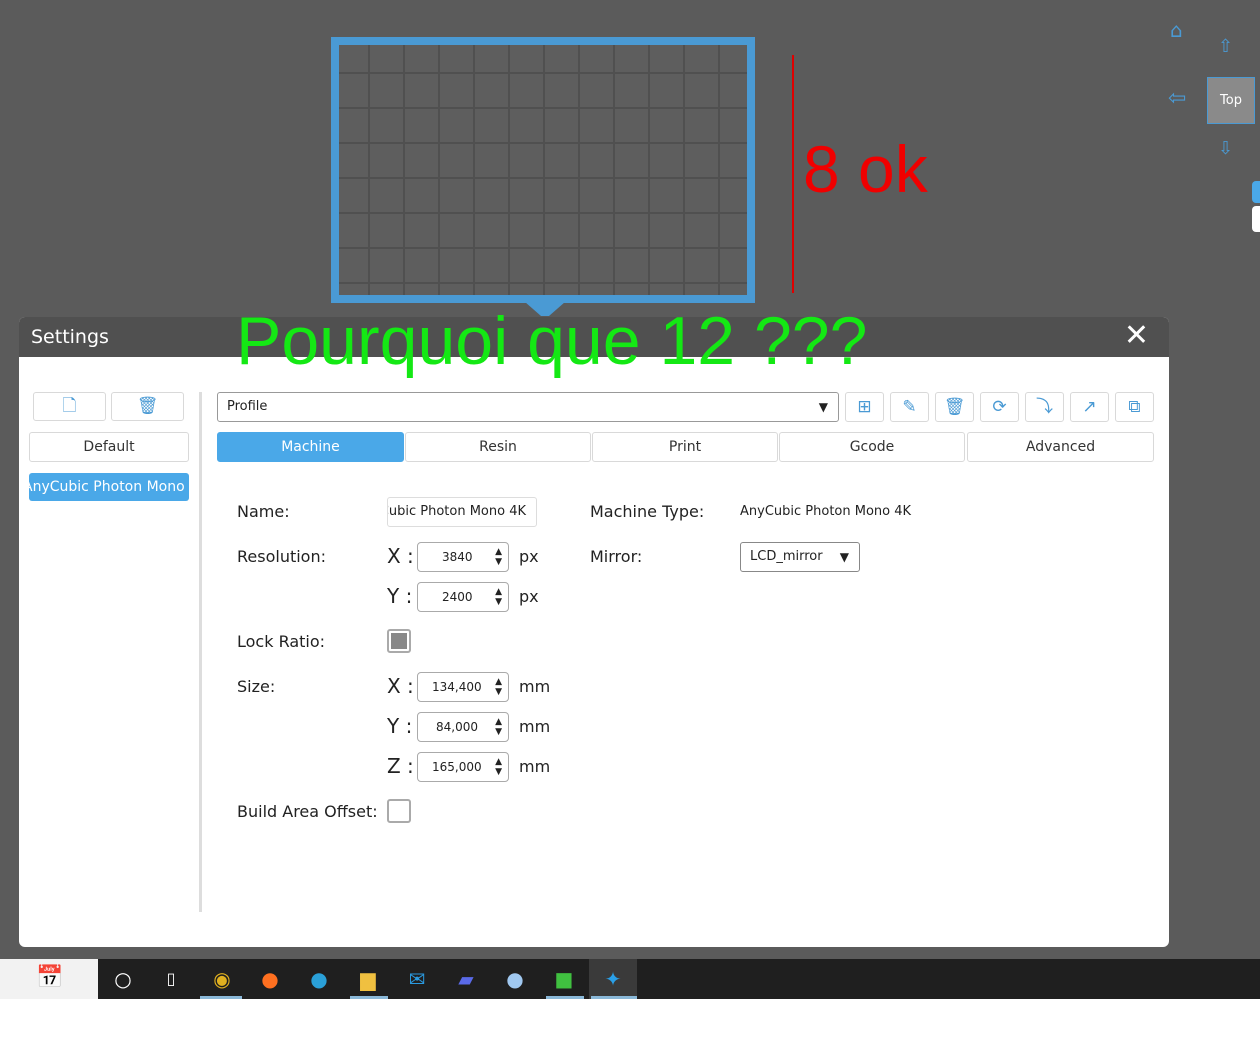 The image size is (1260, 1057). I want to click on size-x-value: 134,400, so click(457, 687).